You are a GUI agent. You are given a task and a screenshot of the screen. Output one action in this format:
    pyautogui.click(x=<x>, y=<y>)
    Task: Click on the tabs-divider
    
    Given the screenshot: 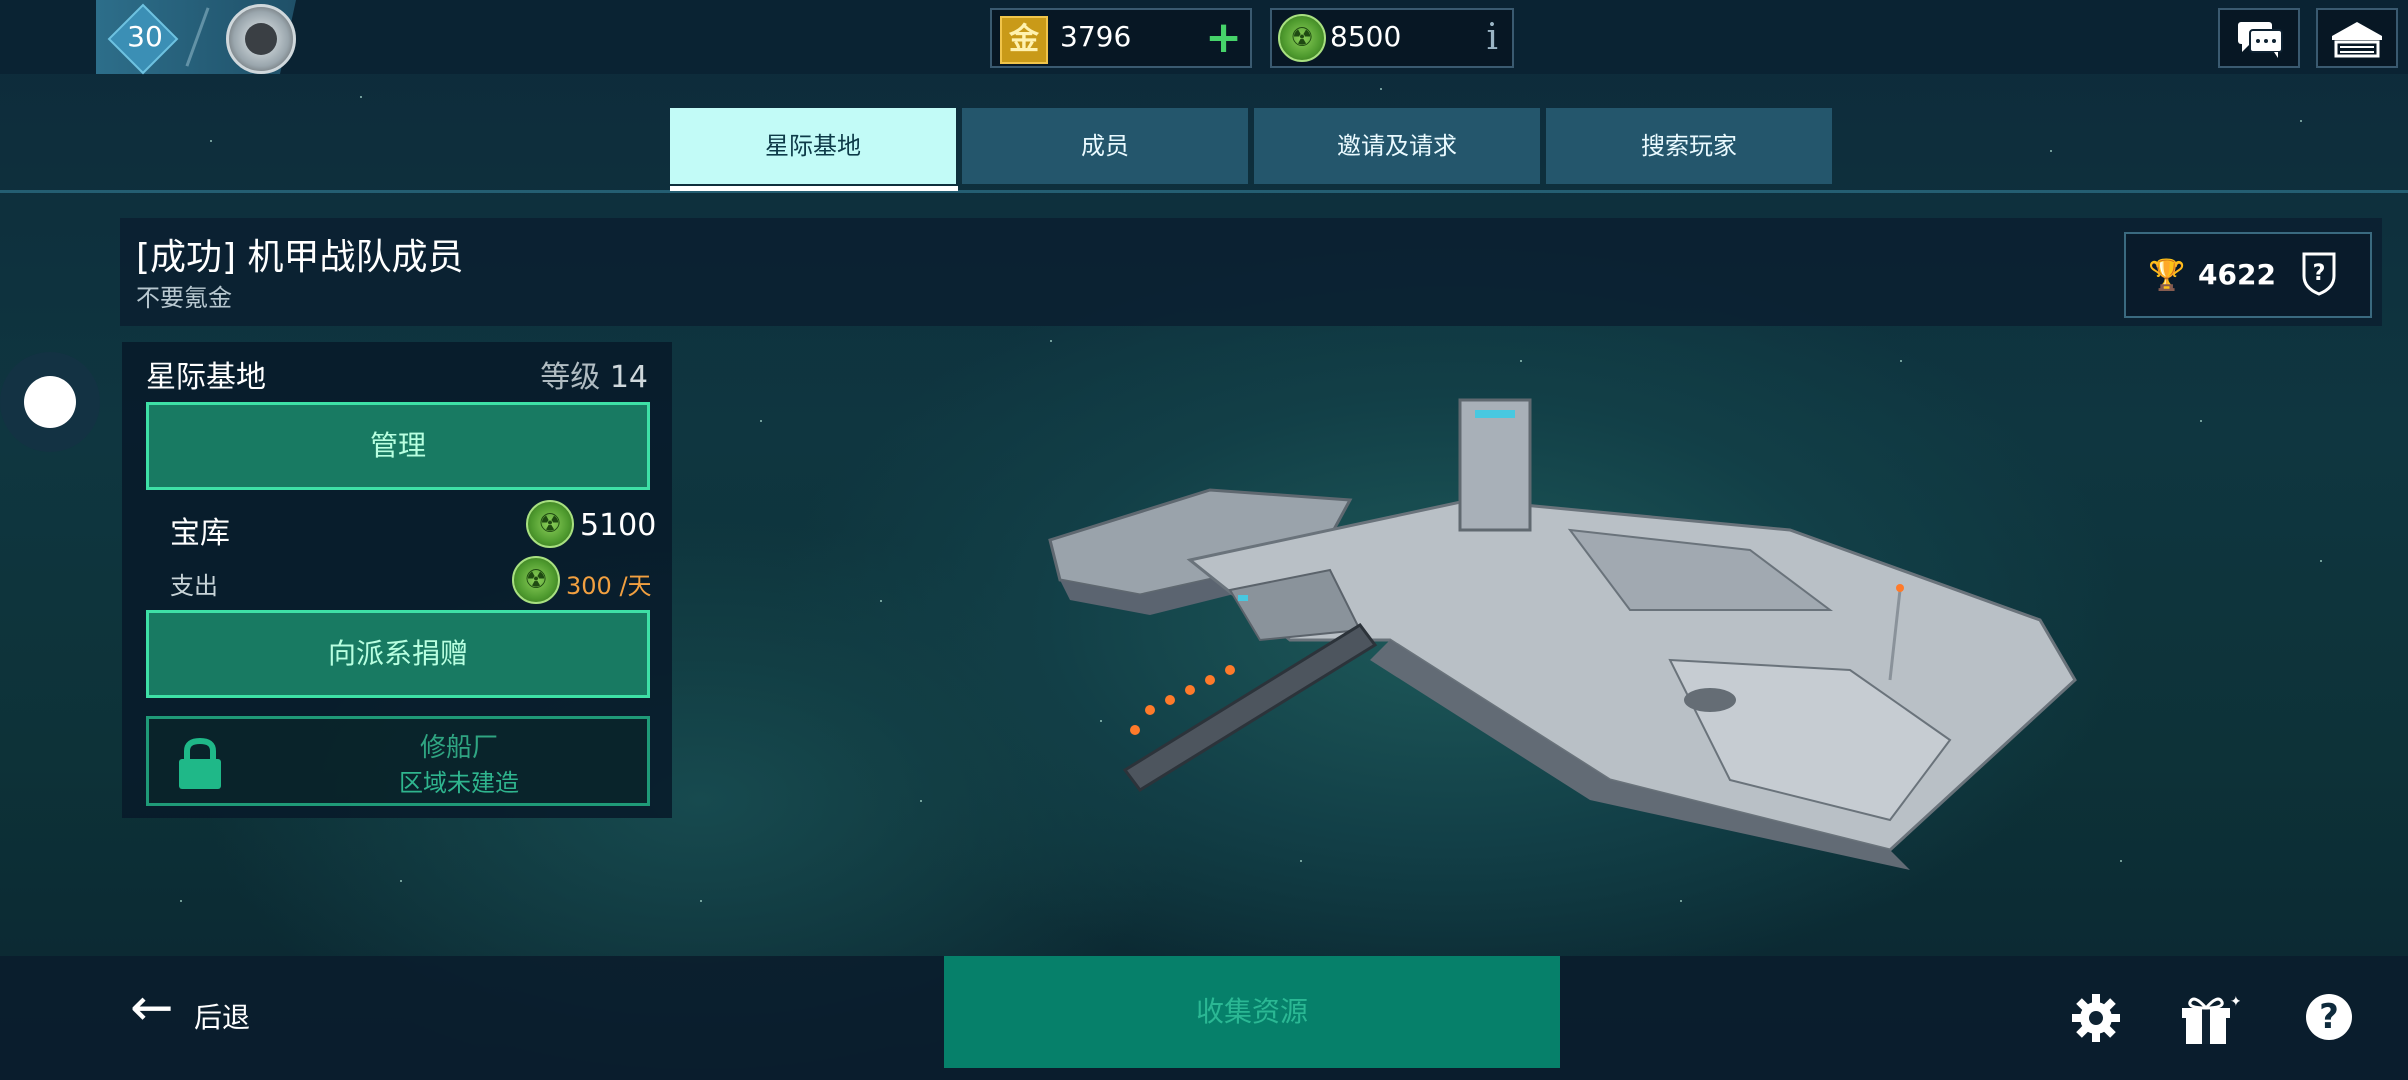 What is the action you would take?
    pyautogui.click(x=1204, y=191)
    